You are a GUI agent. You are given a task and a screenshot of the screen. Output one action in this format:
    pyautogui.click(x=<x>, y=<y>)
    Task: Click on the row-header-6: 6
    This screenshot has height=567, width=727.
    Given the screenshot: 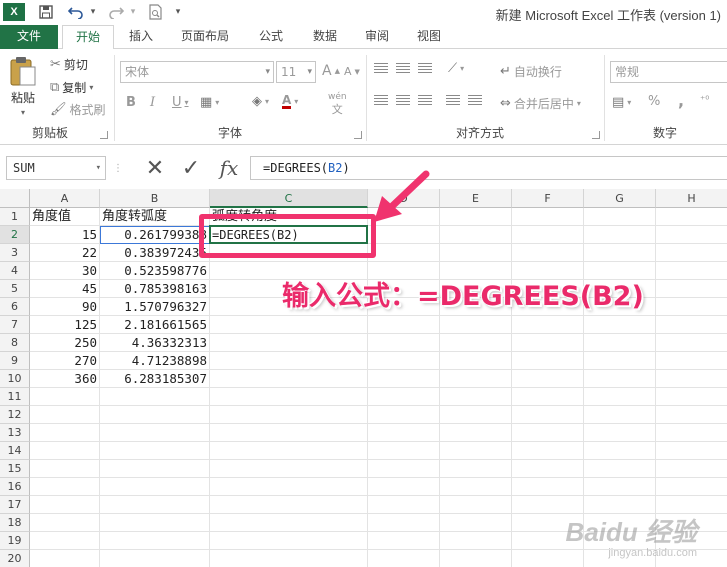 What is the action you would take?
    pyautogui.click(x=15, y=307)
    